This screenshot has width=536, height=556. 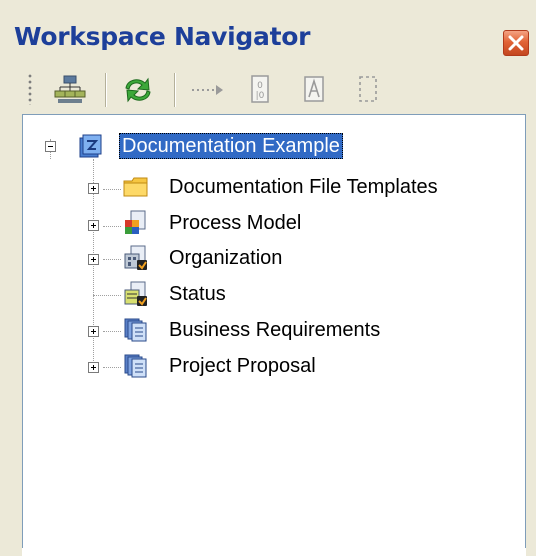 What do you see at coordinates (274, 552) in the screenshot?
I see `tree-bottom-edge` at bounding box center [274, 552].